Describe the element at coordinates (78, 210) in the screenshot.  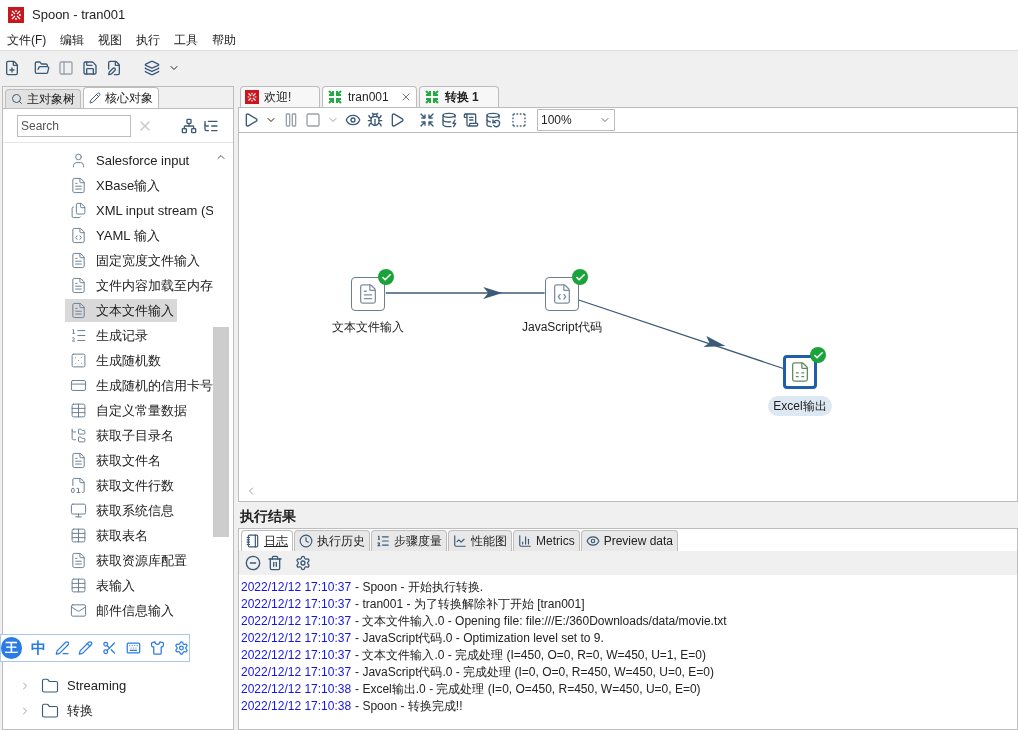
I see `documents-icon` at that location.